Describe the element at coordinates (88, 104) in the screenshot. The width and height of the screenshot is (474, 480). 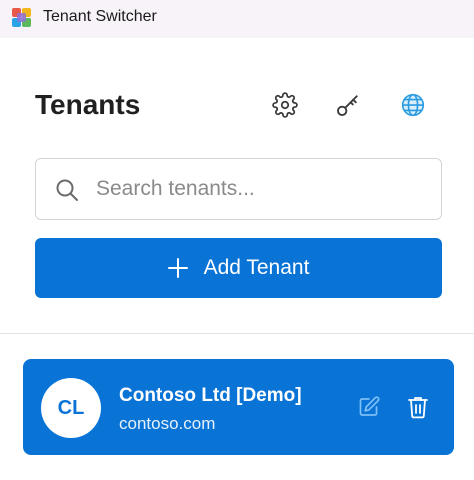
I see `page-title: Tenants` at that location.